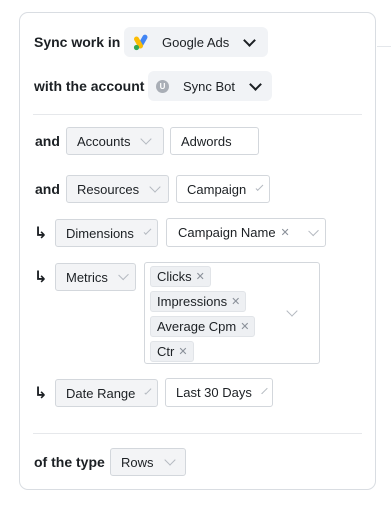  I want to click on and-row-1: and, so click(47, 141).